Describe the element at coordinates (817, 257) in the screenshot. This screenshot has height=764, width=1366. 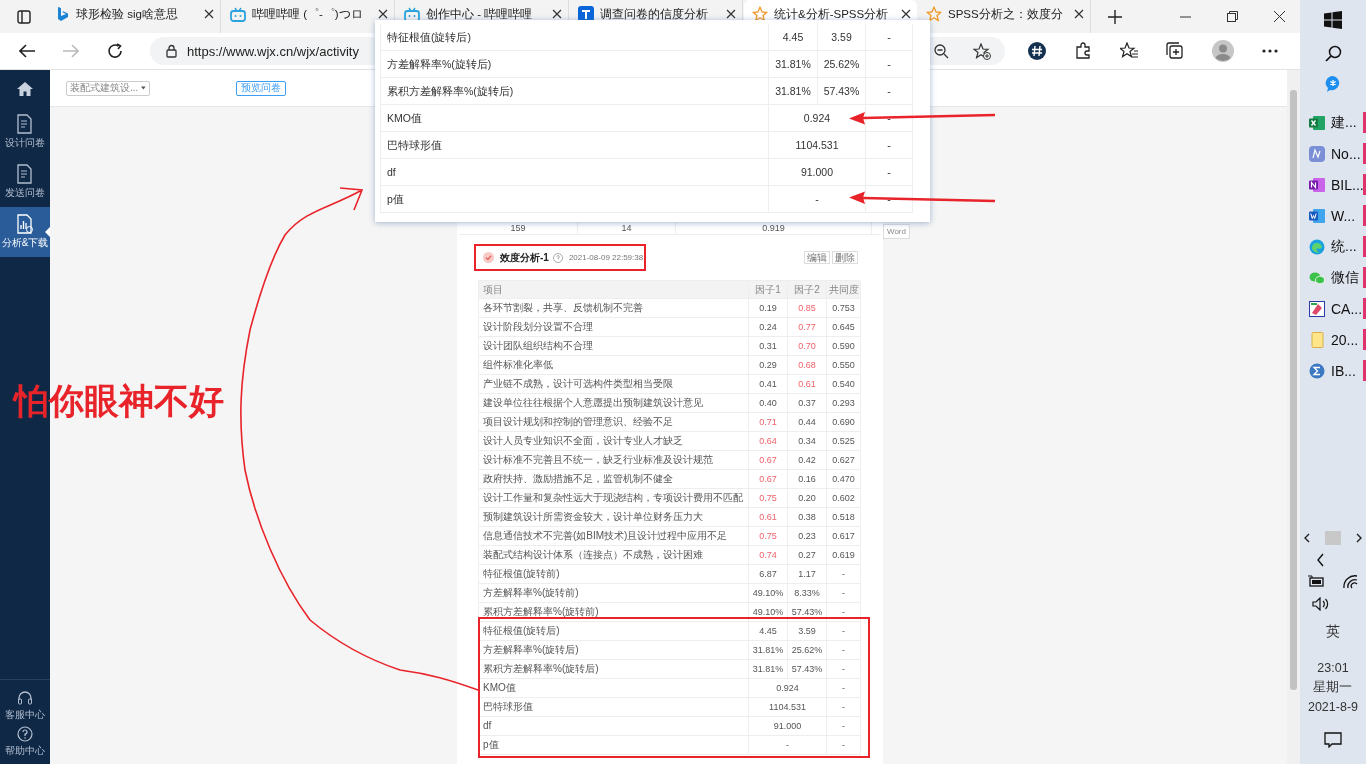
I see `edit-button: 编辑` at that location.